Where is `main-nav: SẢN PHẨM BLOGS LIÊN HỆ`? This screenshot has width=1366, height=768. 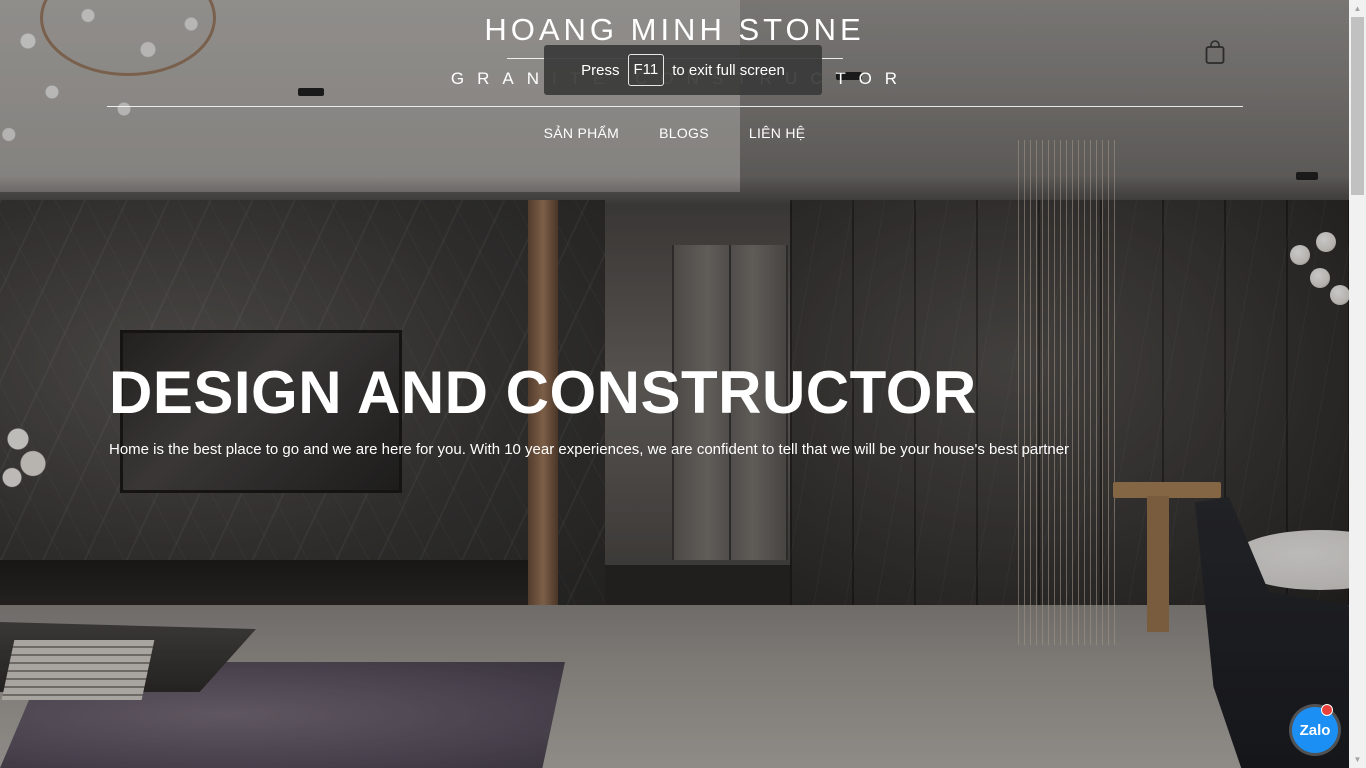
main-nav: SẢN PHẨM BLOGS LIÊN HỆ is located at coordinates (674, 133).